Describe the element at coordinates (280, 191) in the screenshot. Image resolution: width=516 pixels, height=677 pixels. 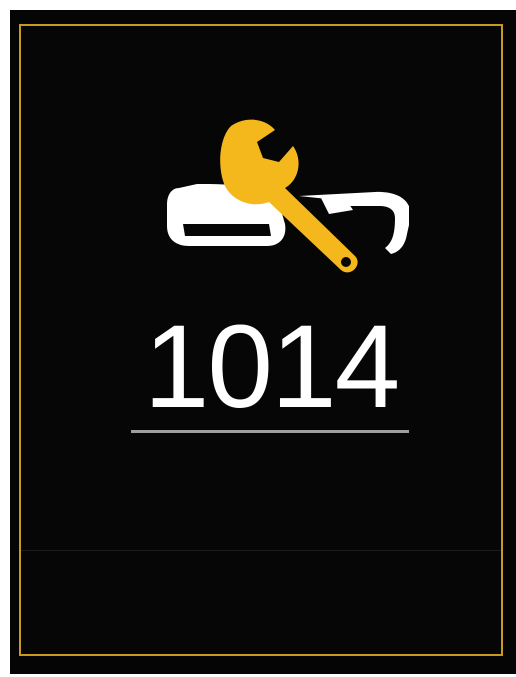
I see `maintenance-wrench-icon` at that location.